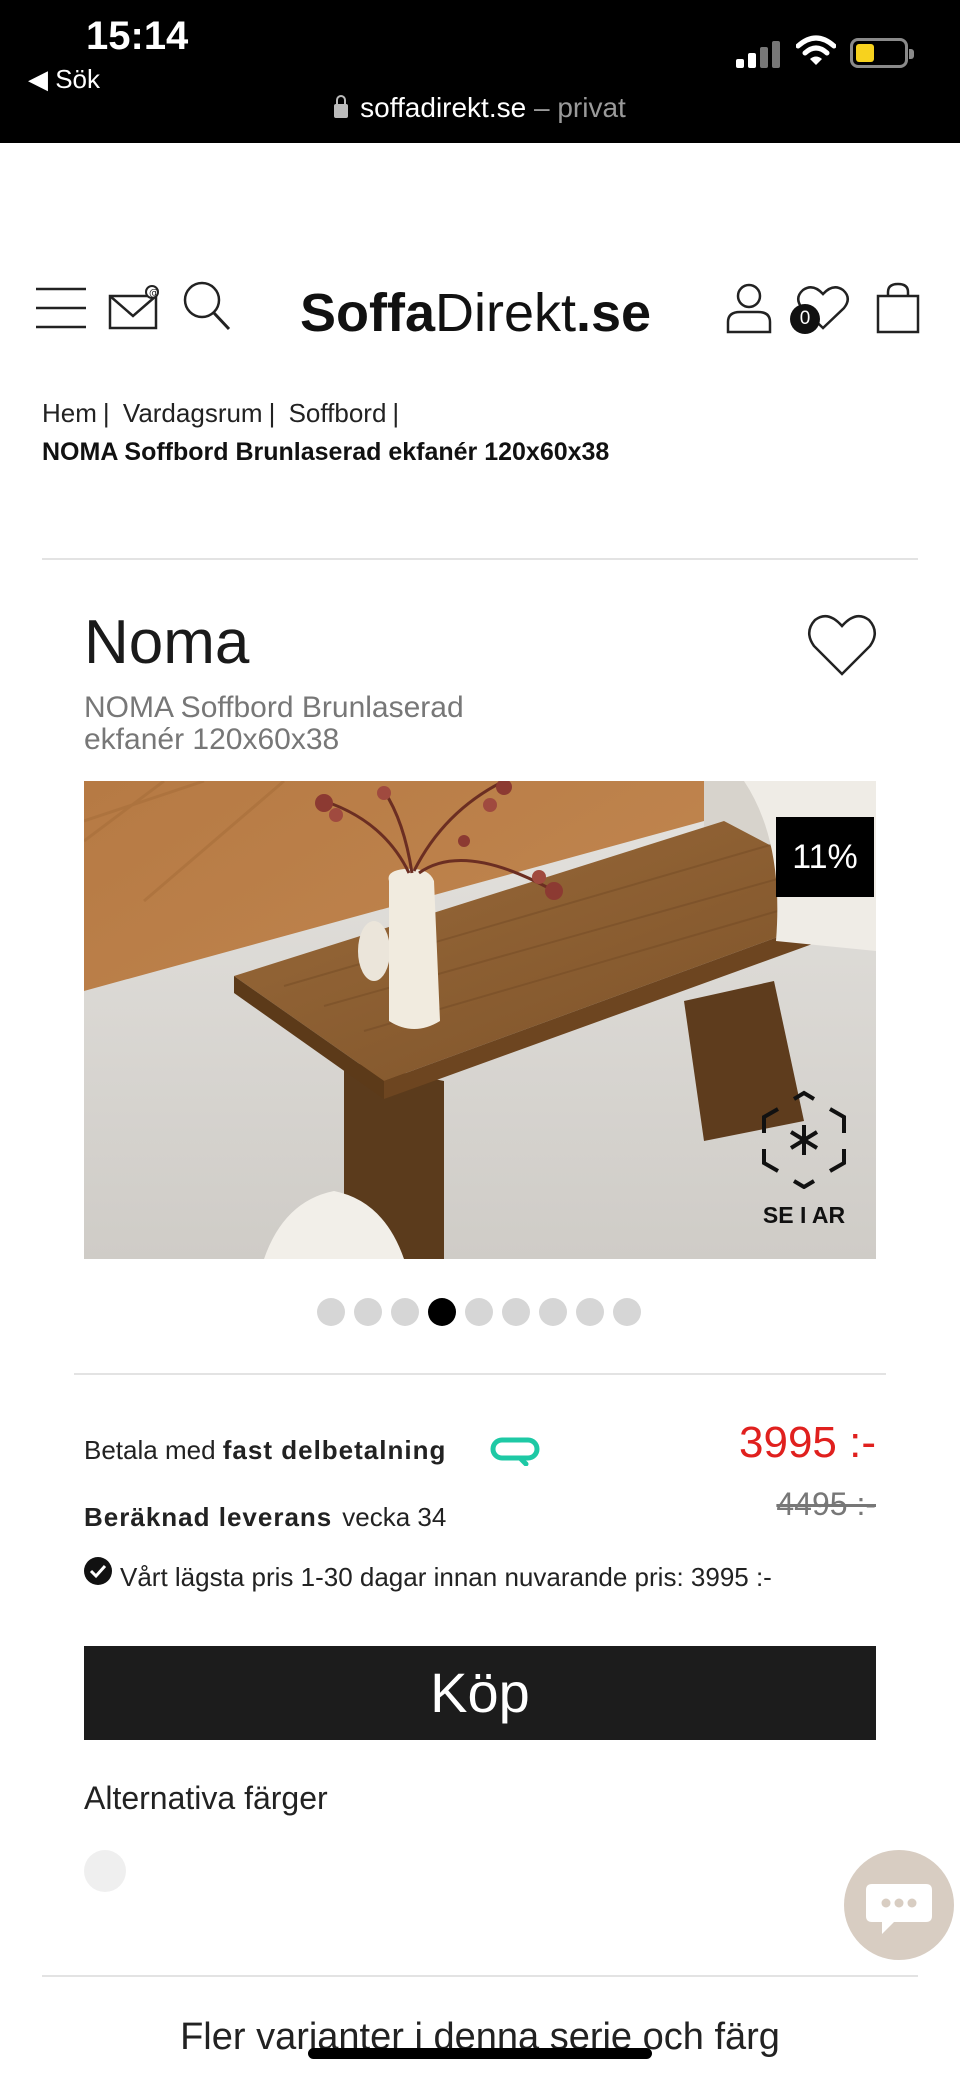  What do you see at coordinates (265, 1450) in the screenshot?
I see `payment-info: Betala med fast delbetalning` at bounding box center [265, 1450].